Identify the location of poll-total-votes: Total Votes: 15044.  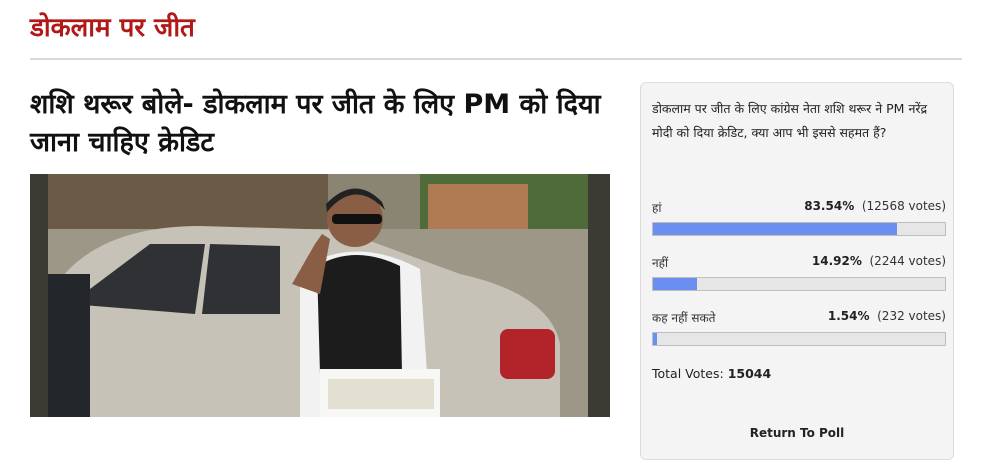
(711, 373).